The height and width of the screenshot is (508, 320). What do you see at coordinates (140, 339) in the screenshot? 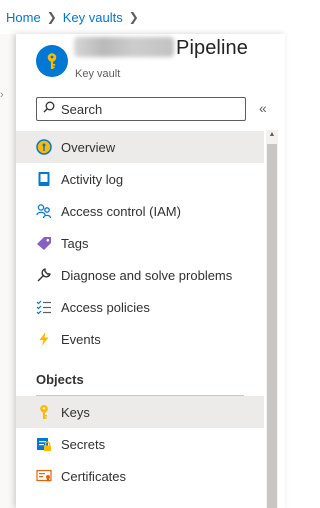
I see `menu-item-events: Events` at bounding box center [140, 339].